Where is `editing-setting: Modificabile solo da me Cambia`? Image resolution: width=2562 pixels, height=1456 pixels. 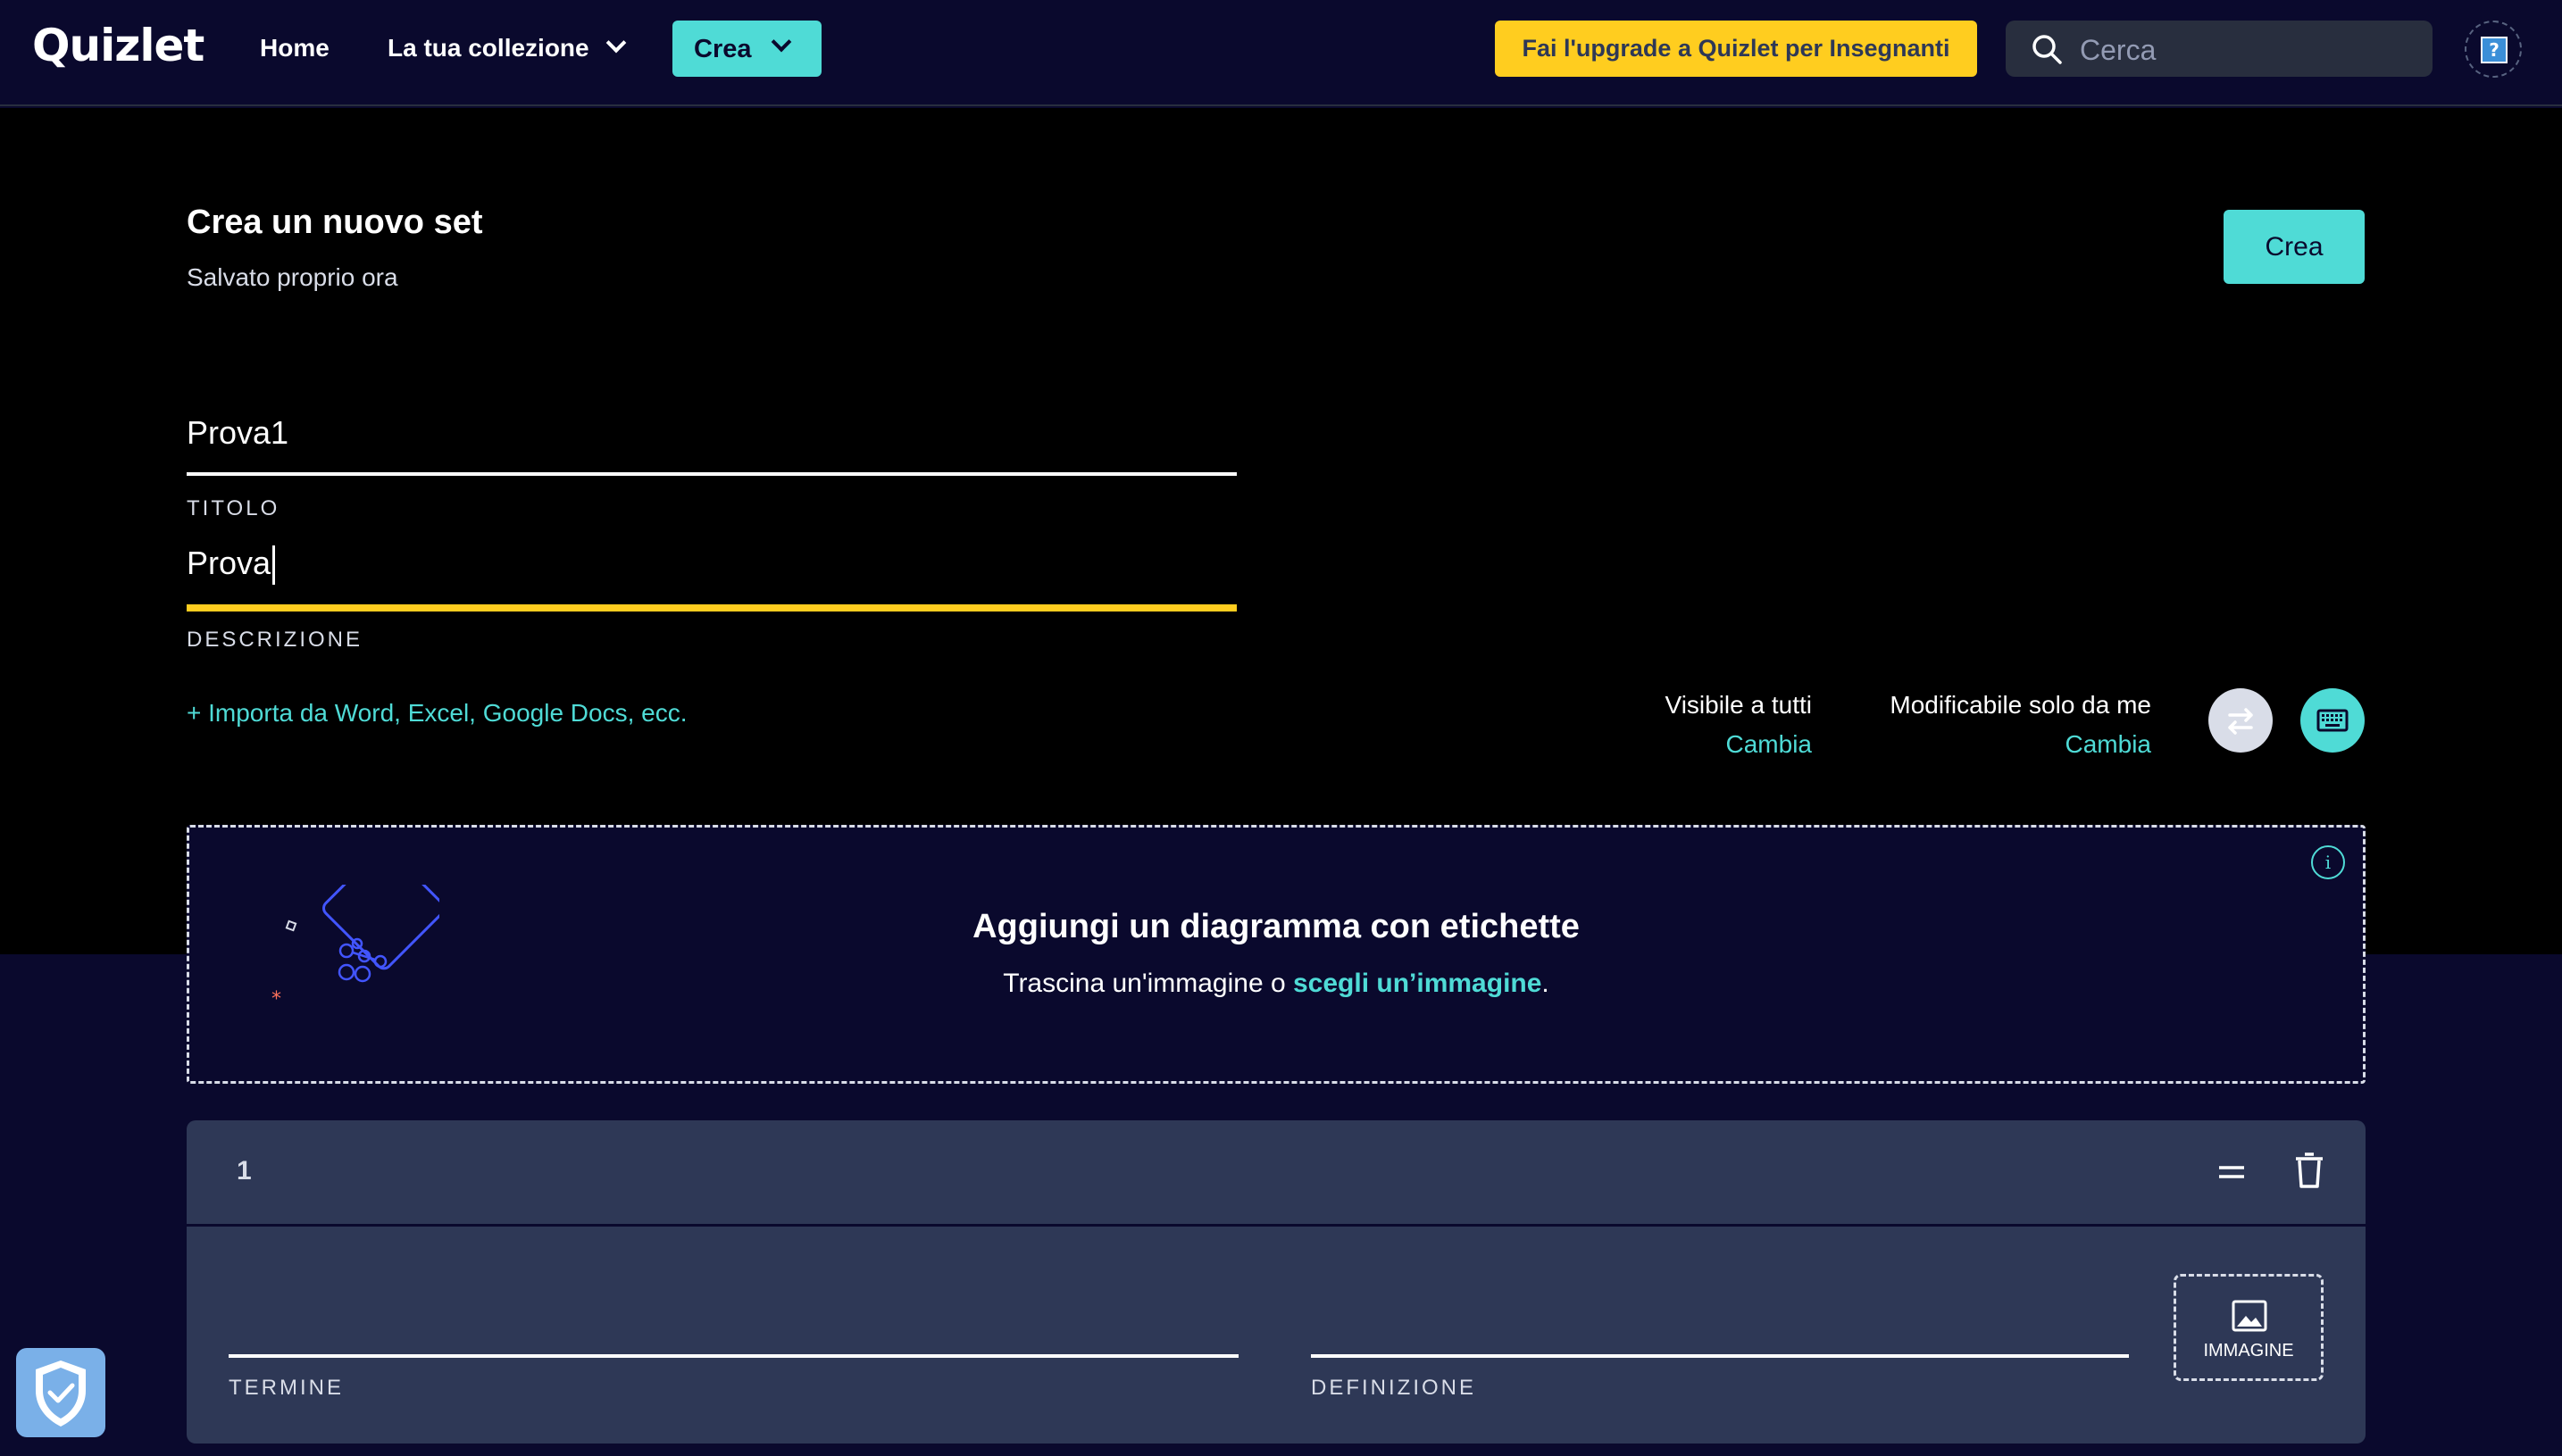 editing-setting: Modificabile solo da me Cambia is located at coordinates (2020, 725).